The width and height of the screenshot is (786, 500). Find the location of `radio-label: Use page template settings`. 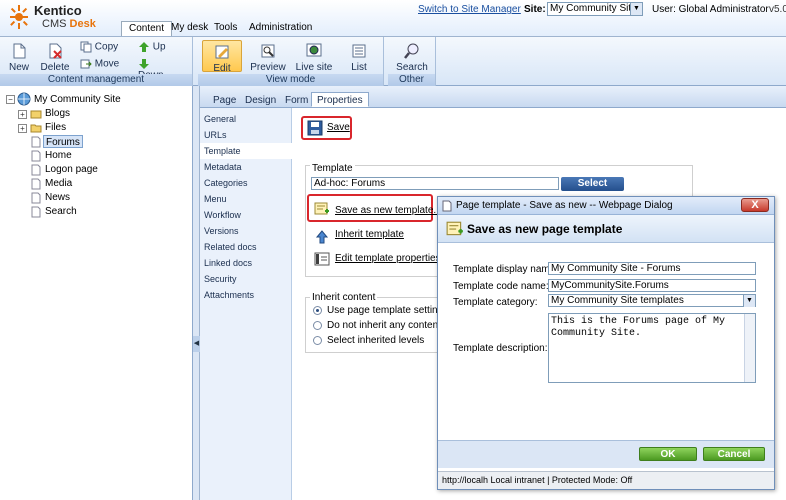

radio-label: Use page template settings is located at coordinates (388, 310).